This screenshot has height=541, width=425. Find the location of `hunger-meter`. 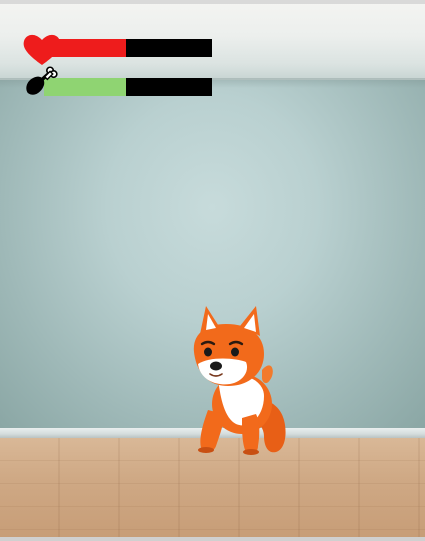

hunger-meter is located at coordinates (117, 81).